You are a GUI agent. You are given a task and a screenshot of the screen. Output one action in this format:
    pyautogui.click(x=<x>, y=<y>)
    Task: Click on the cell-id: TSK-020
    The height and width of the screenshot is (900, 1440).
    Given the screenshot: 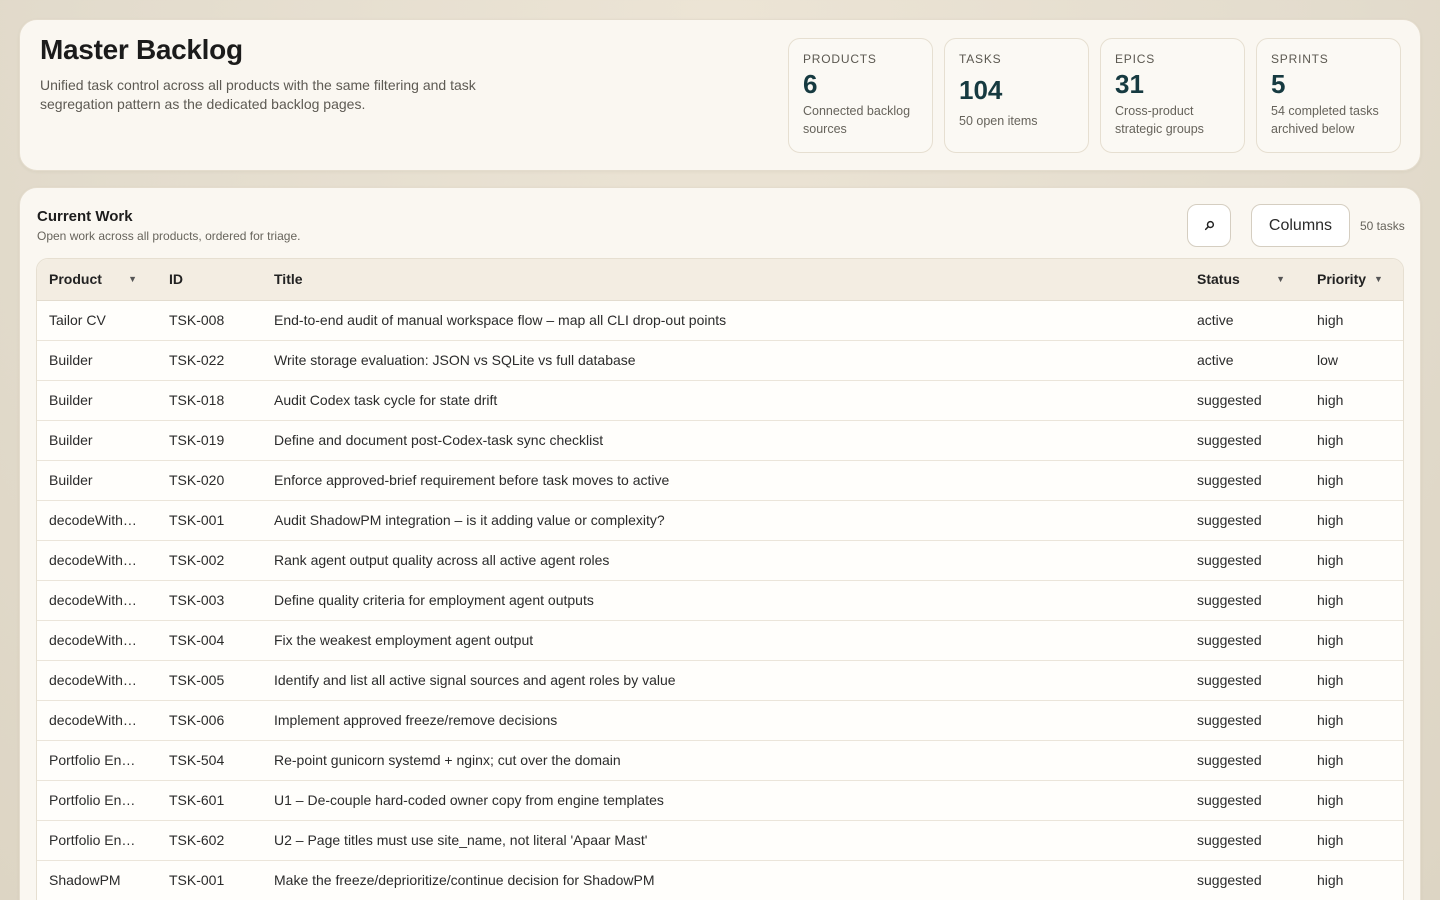 What is the action you would take?
    pyautogui.click(x=209, y=480)
    